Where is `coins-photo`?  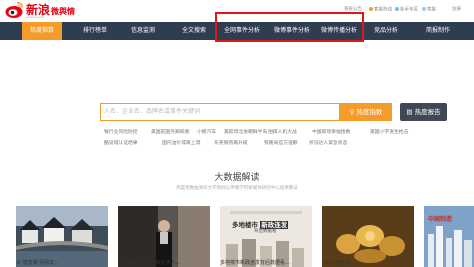
coins-photo is located at coordinates (368, 236).